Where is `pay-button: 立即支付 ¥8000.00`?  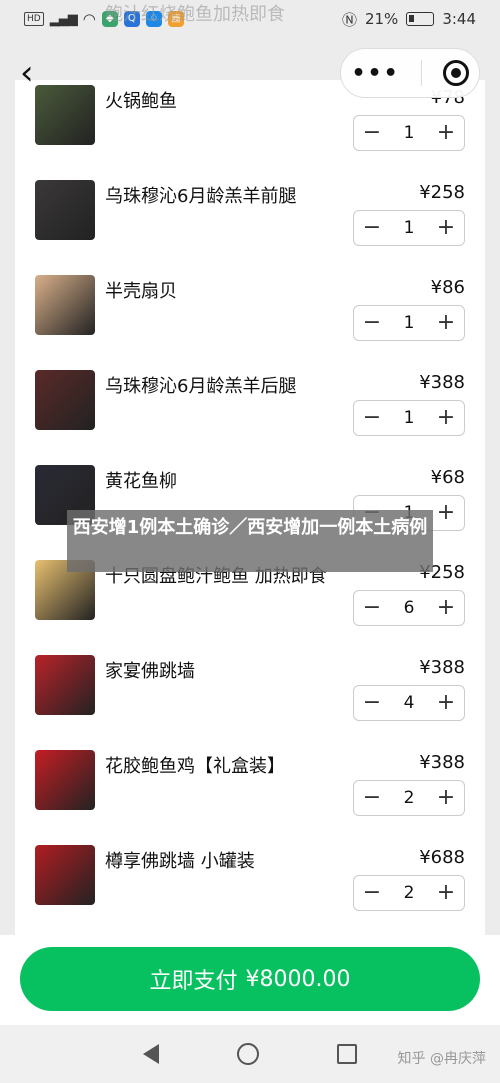 pay-button: 立即支付 ¥8000.00 is located at coordinates (250, 979).